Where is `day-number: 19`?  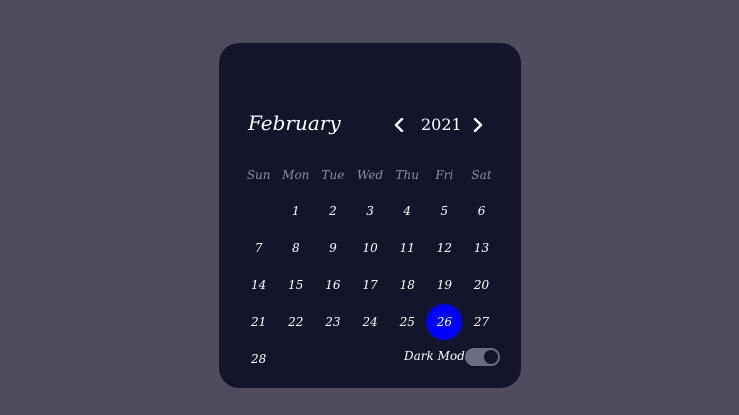 day-number: 19 is located at coordinates (444, 285).